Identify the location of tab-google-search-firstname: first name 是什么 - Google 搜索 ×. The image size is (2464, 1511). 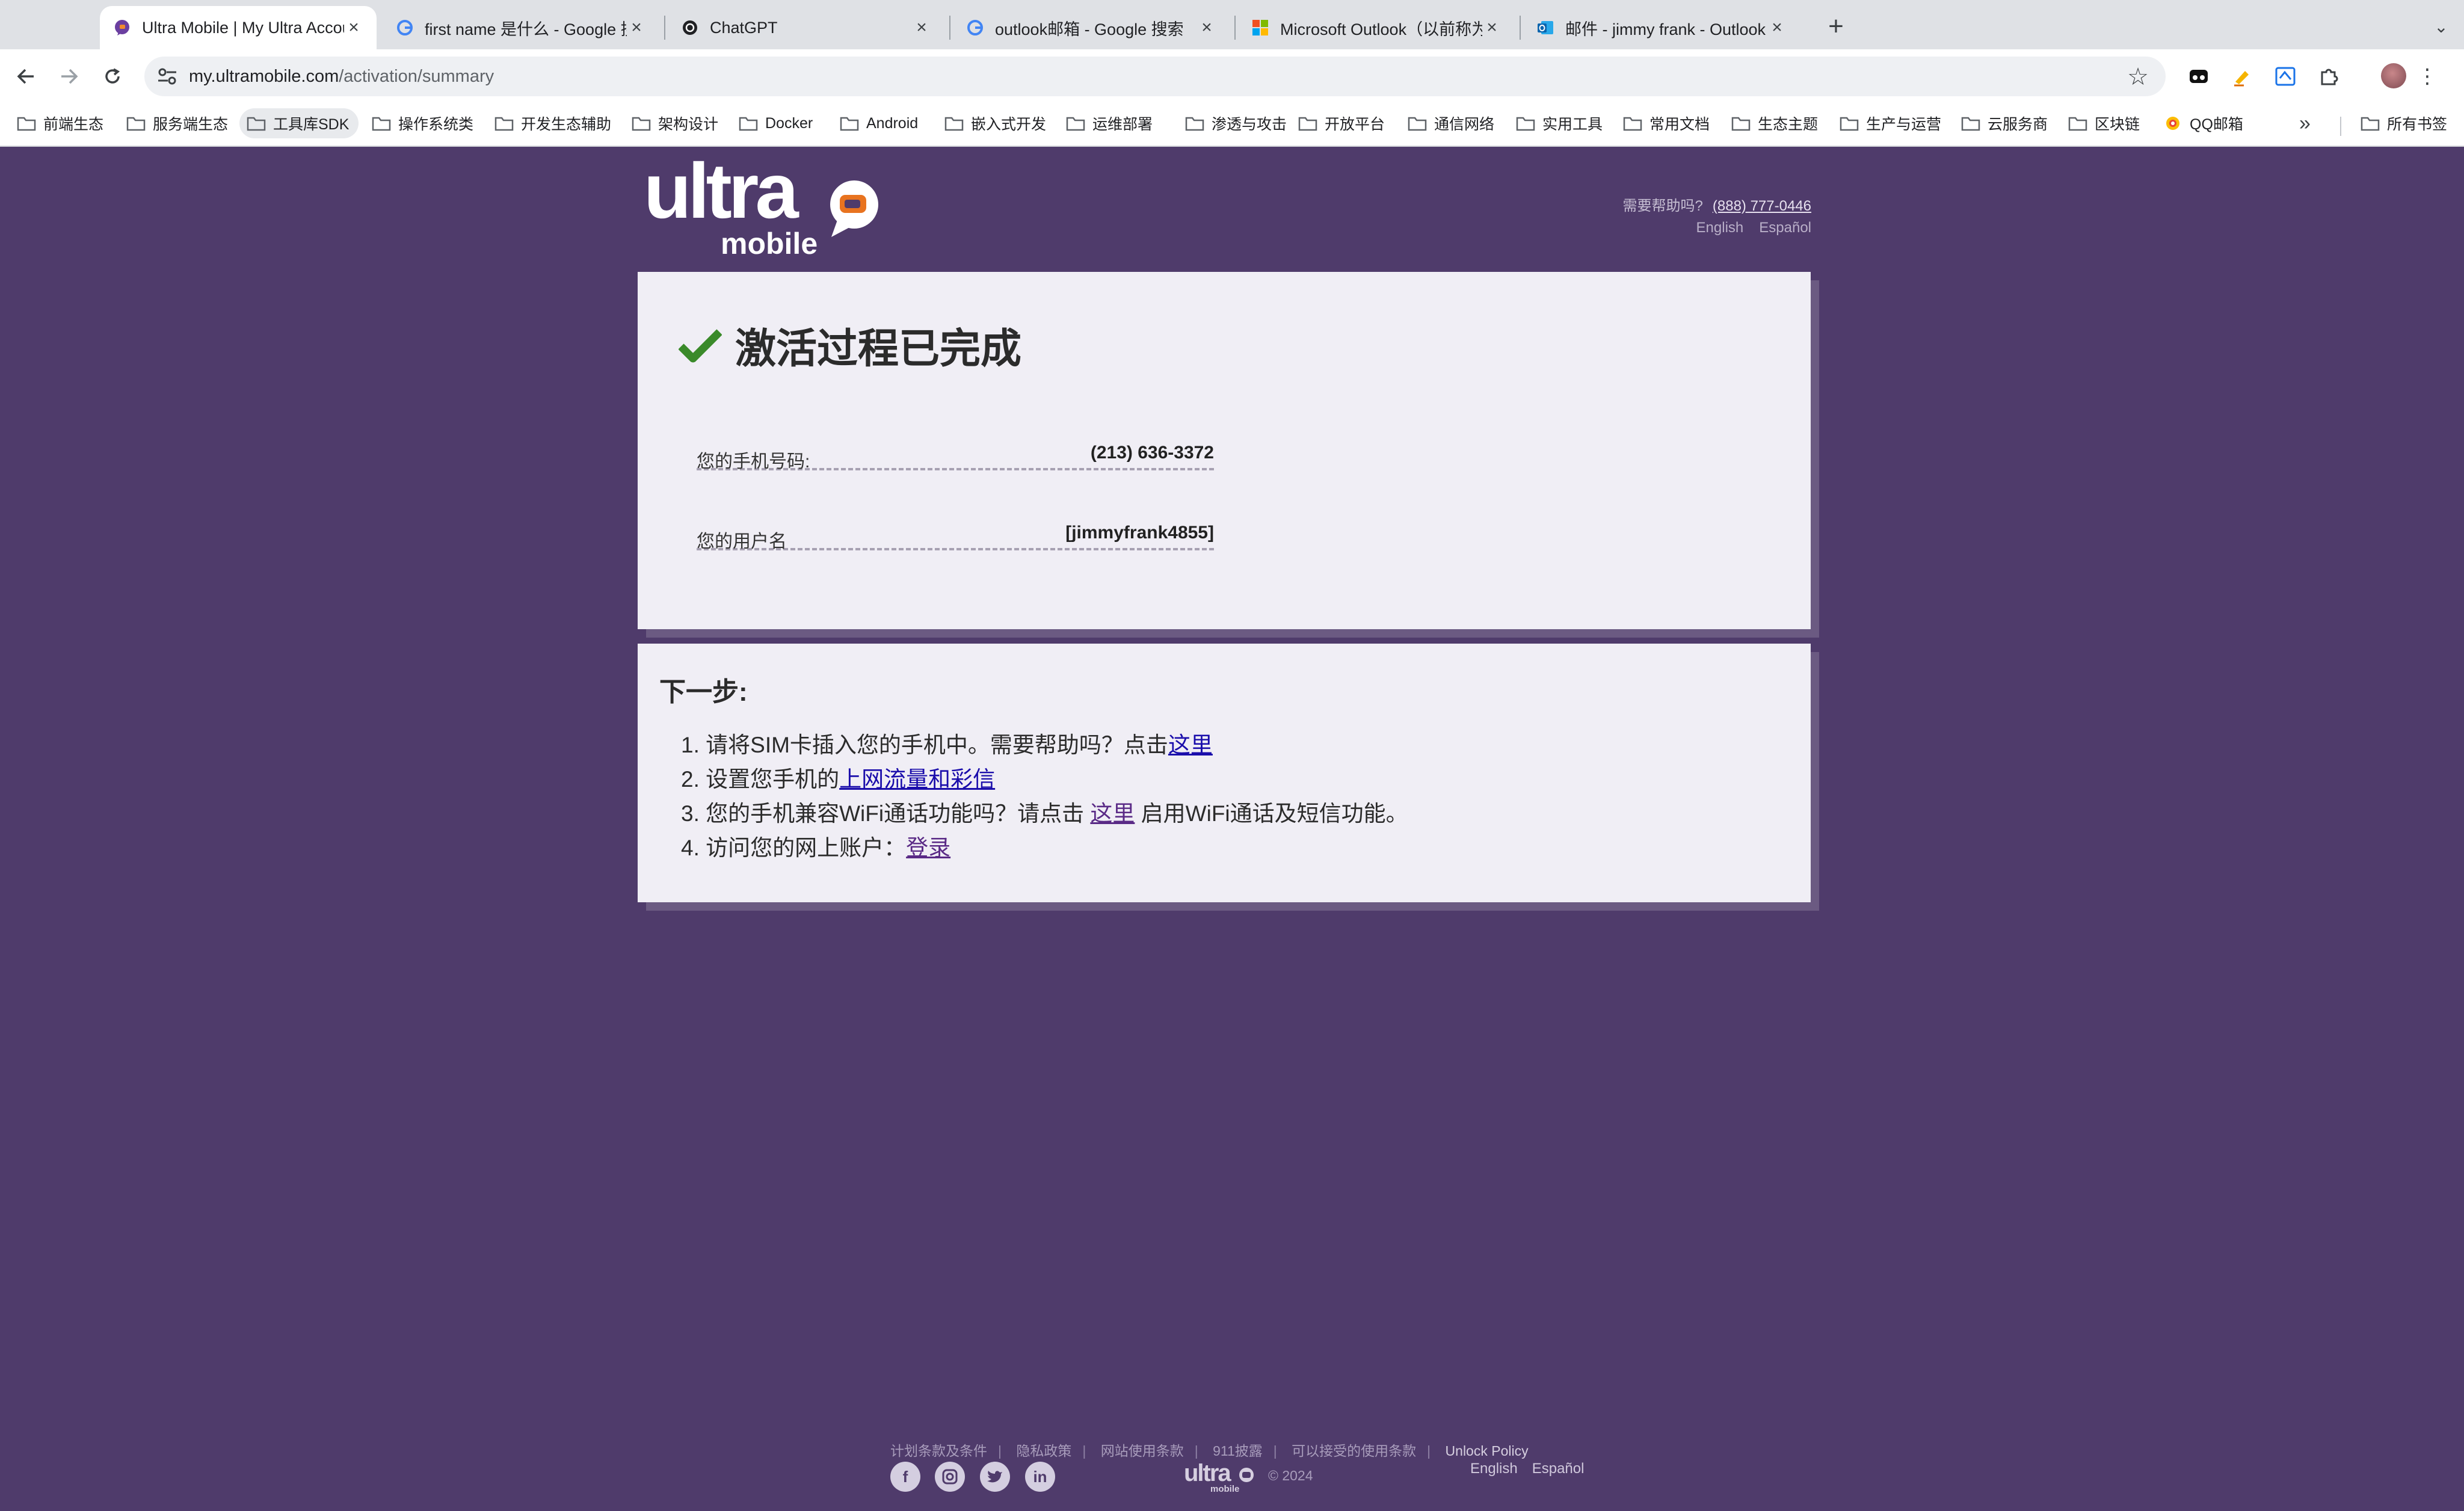
(521, 27).